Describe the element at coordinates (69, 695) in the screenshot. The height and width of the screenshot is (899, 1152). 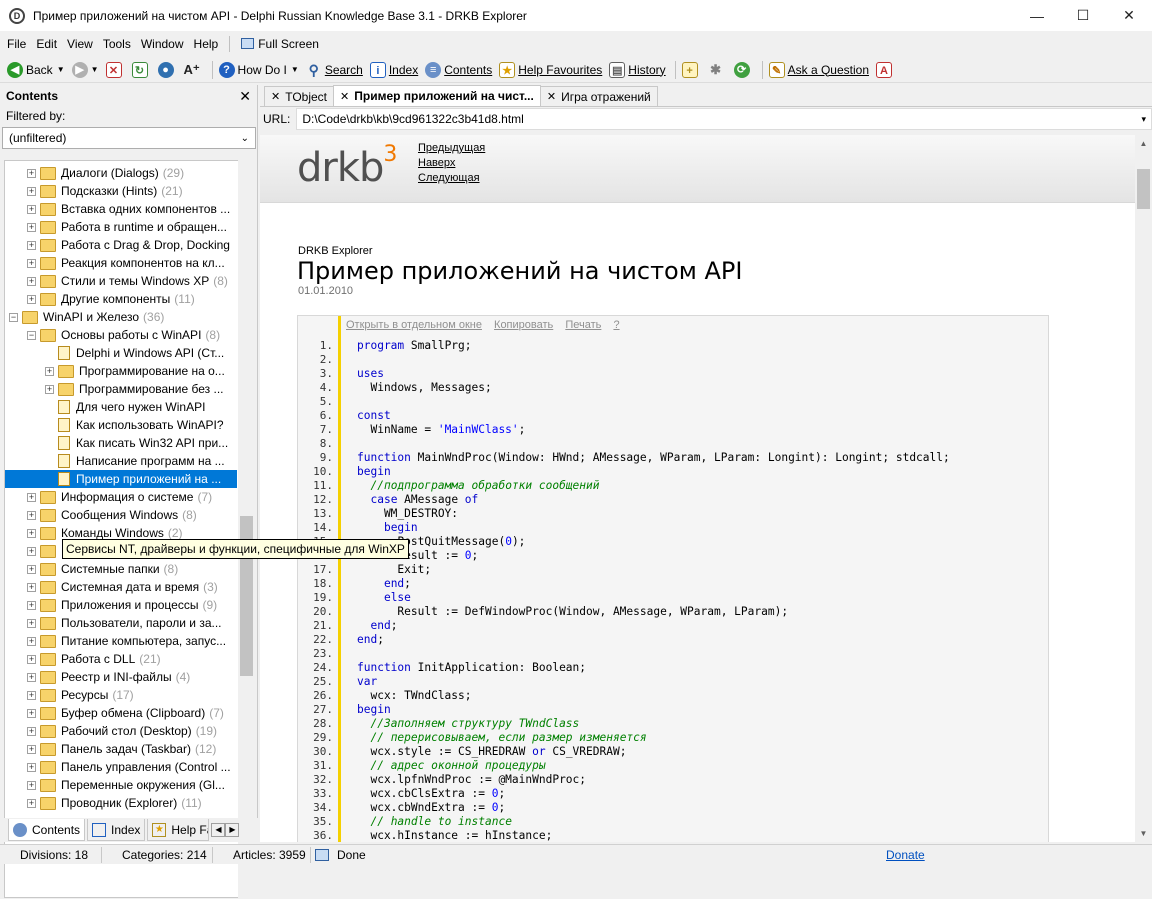
I see `tree-item: + Ресурсы (17)` at that location.